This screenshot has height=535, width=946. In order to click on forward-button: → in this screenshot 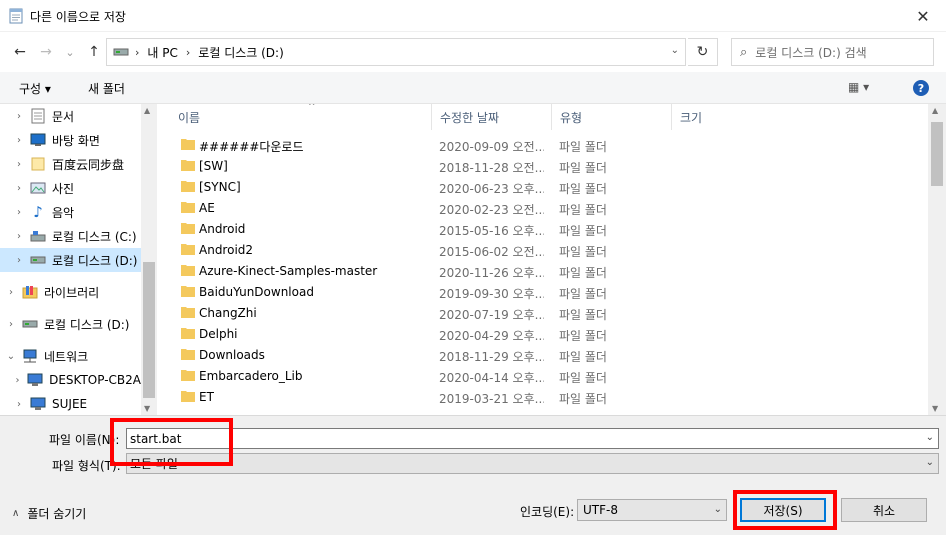, I will do `click(46, 52)`.